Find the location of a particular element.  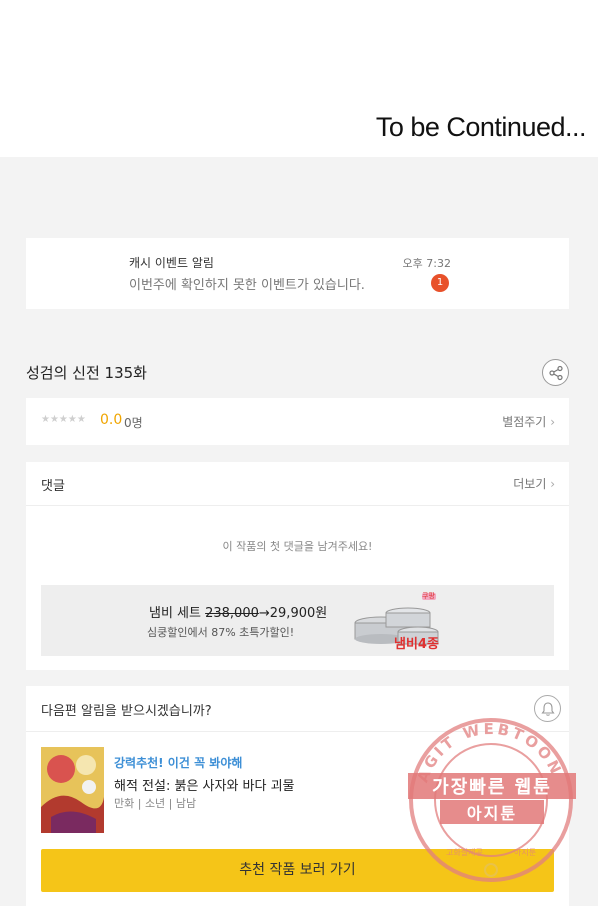

recommended-cover-image is located at coordinates (72, 790).